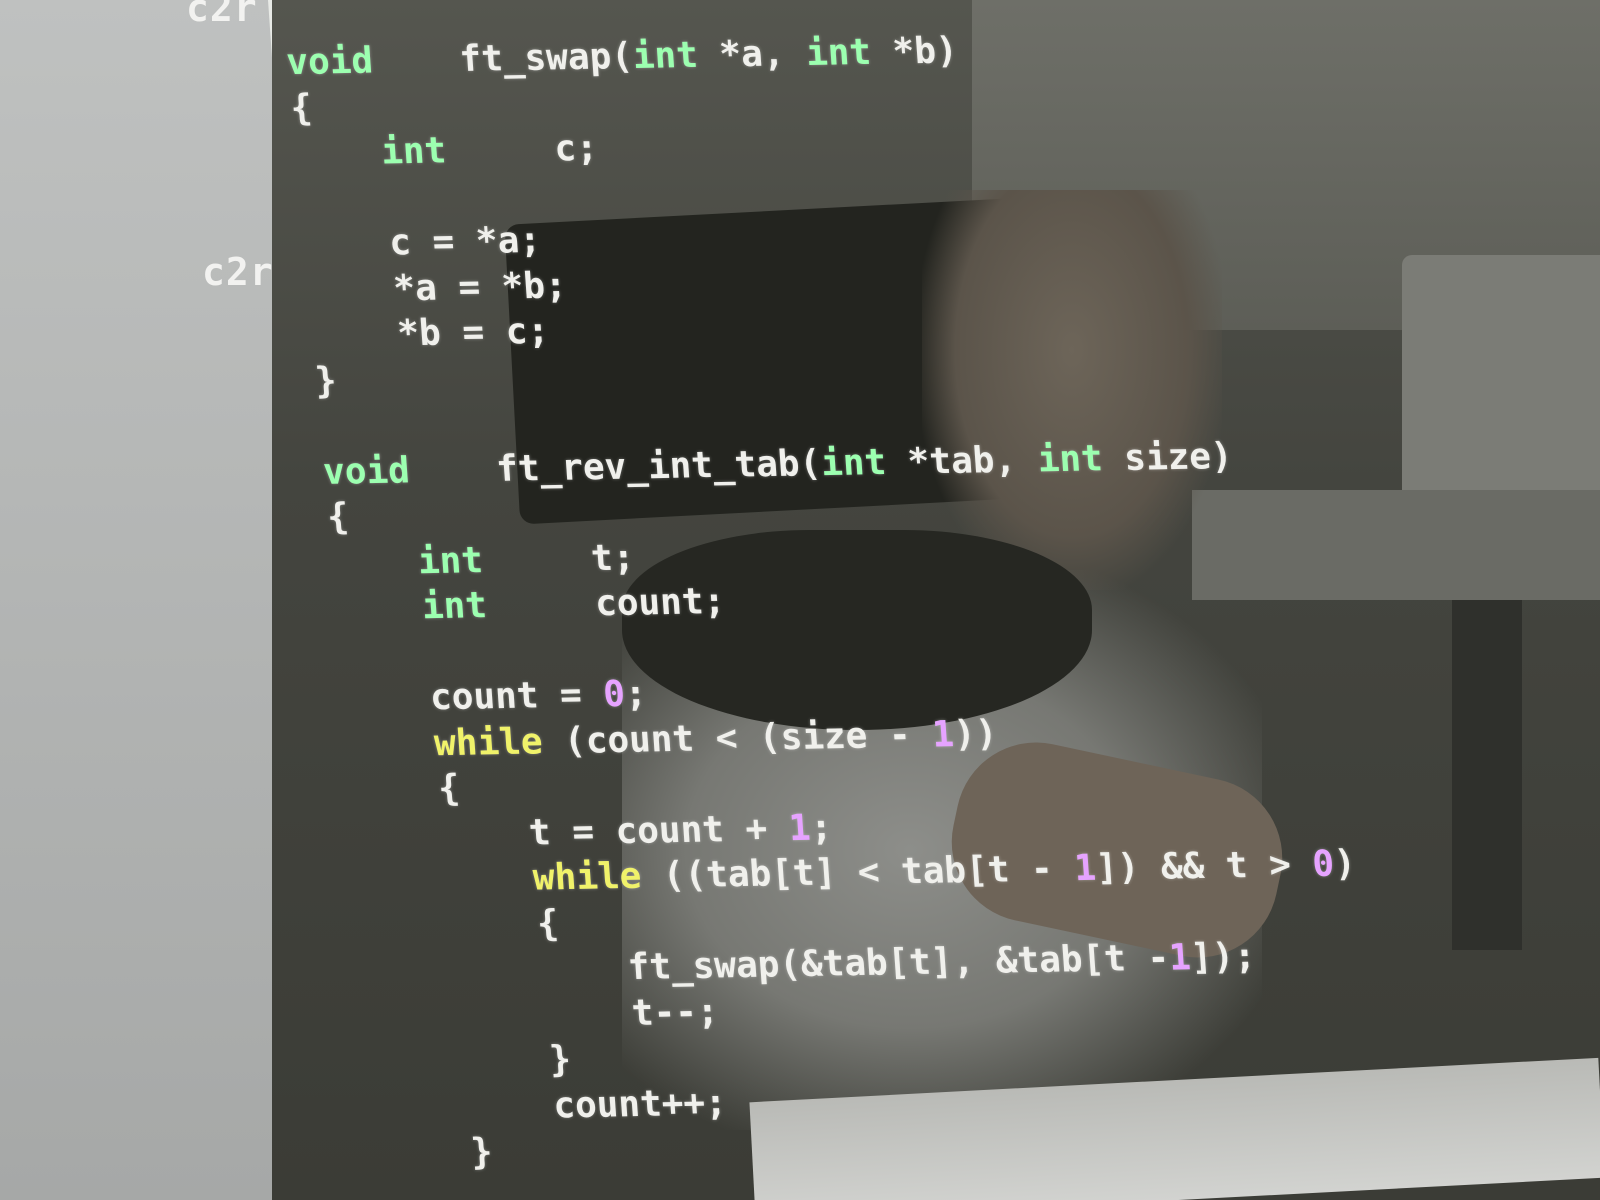 This screenshot has height=1200, width=1600. I want to click on code-line: int c;, so click(446, 151).